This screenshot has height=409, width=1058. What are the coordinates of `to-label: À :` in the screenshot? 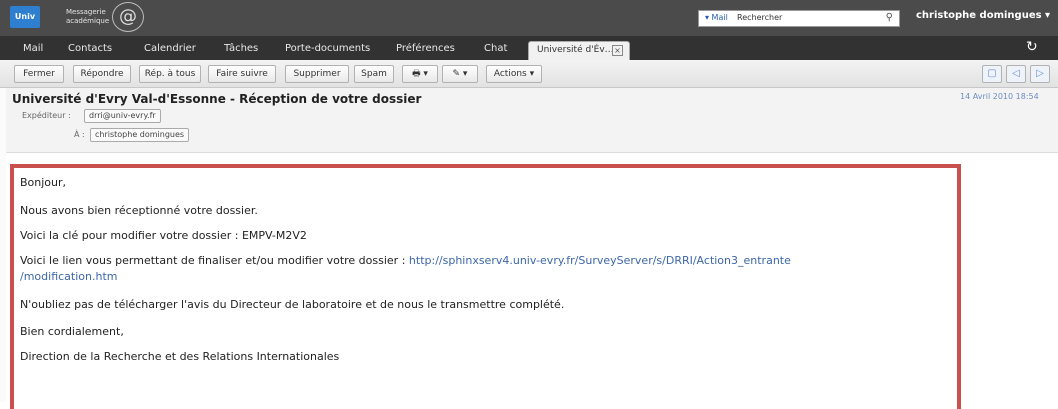 It's located at (79, 134).